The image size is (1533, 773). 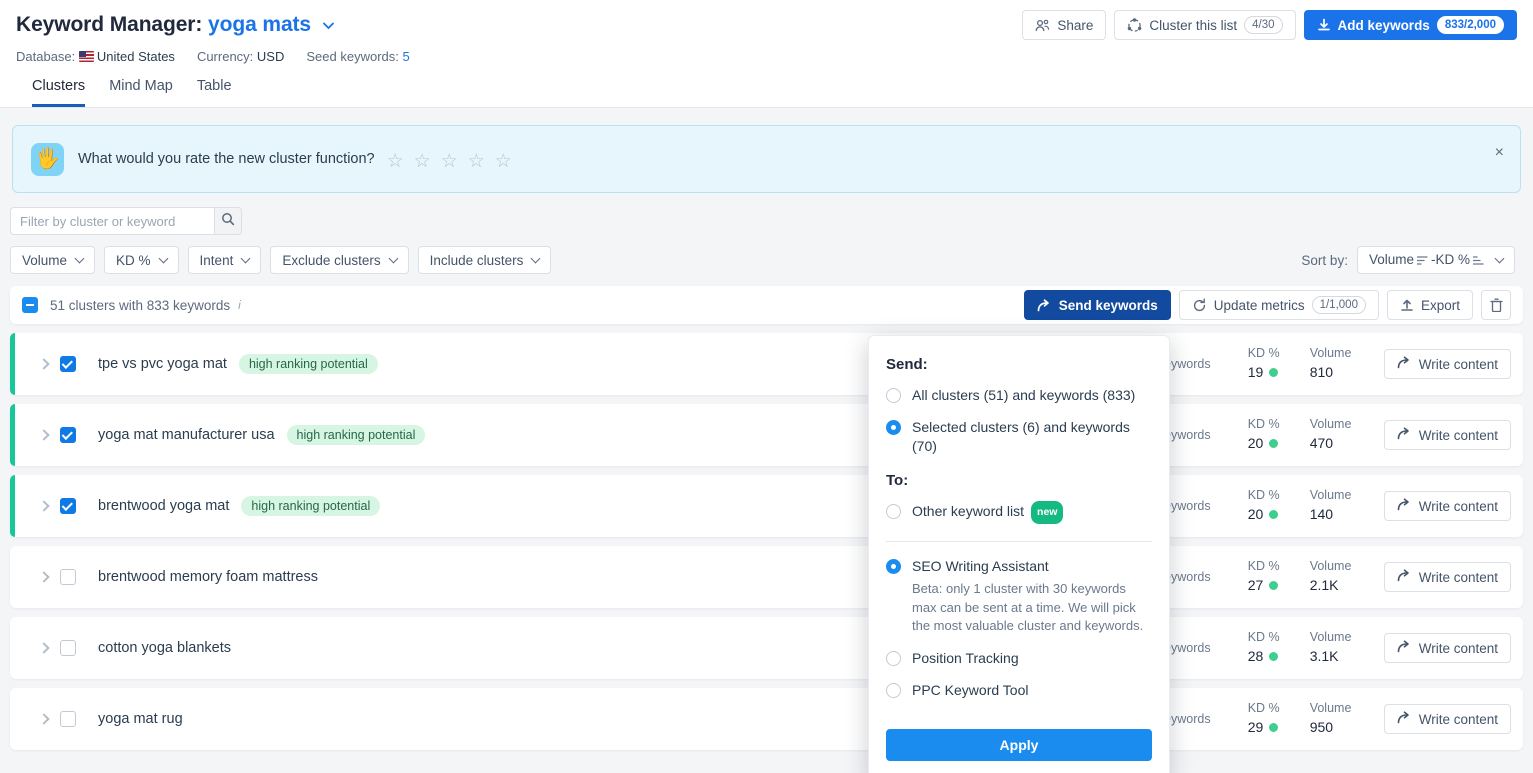 What do you see at coordinates (1047, 512) in the screenshot?
I see `new-badge: new` at bounding box center [1047, 512].